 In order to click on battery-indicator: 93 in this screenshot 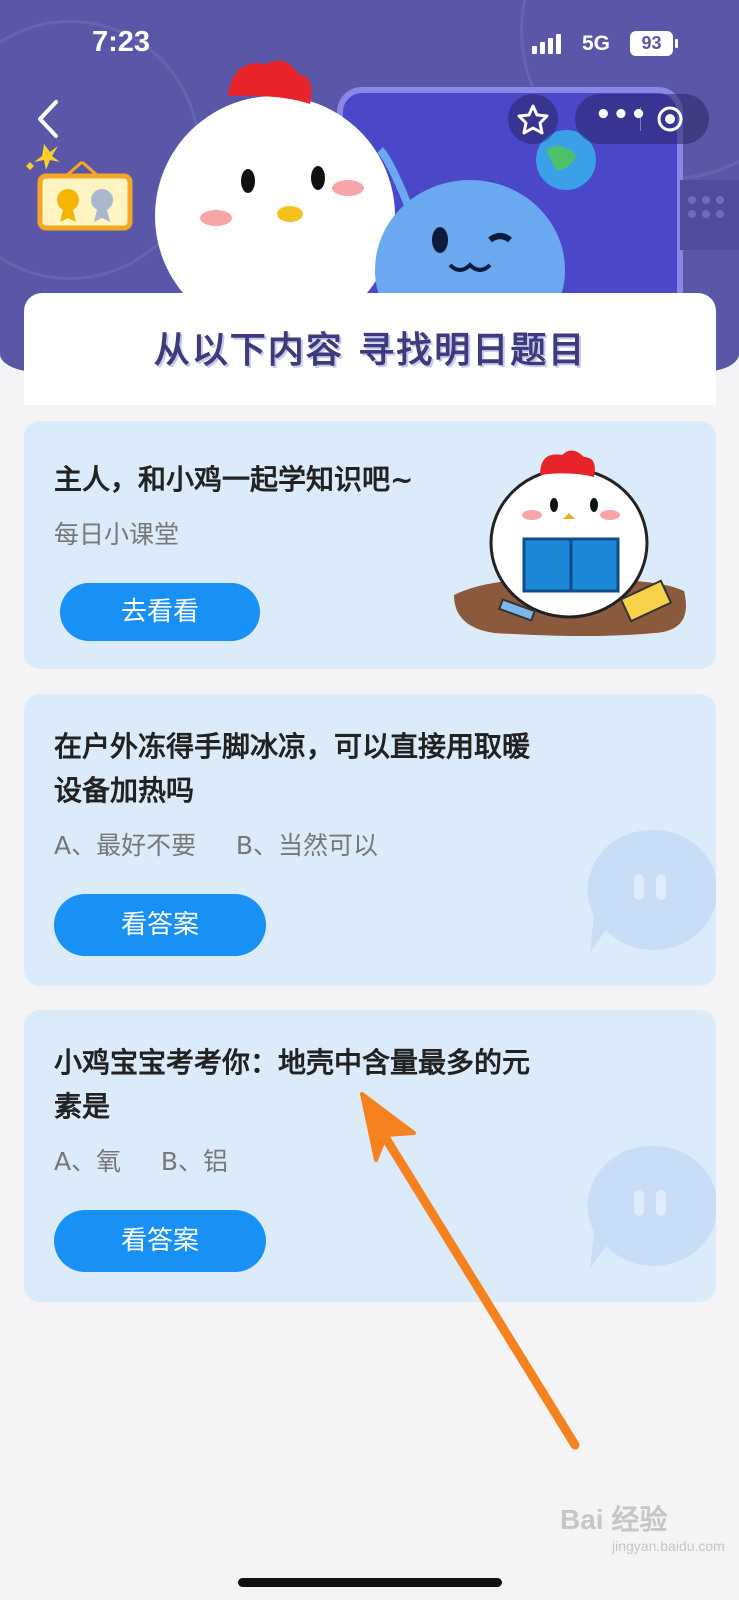, I will do `click(654, 43)`.